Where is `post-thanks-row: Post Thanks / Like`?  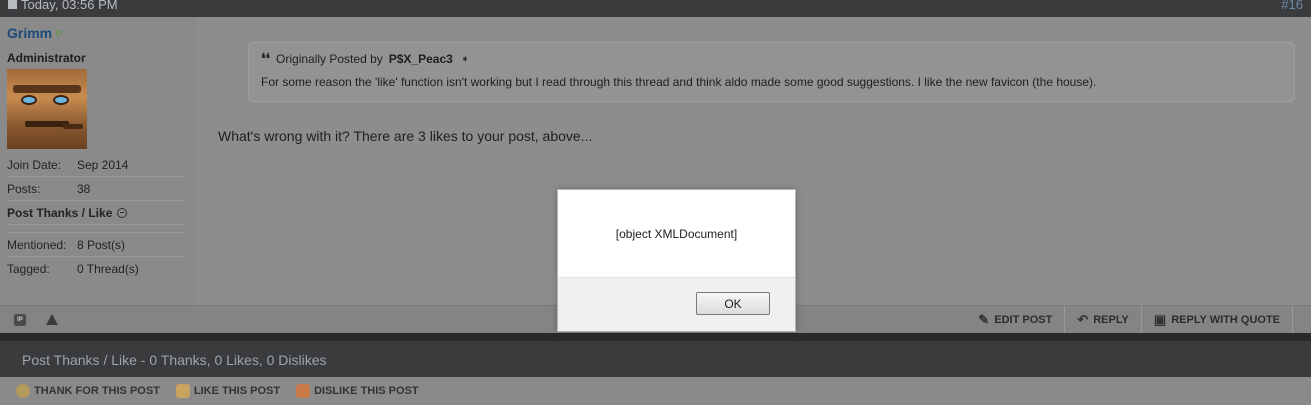
post-thanks-row: Post Thanks / Like is located at coordinates (96, 213).